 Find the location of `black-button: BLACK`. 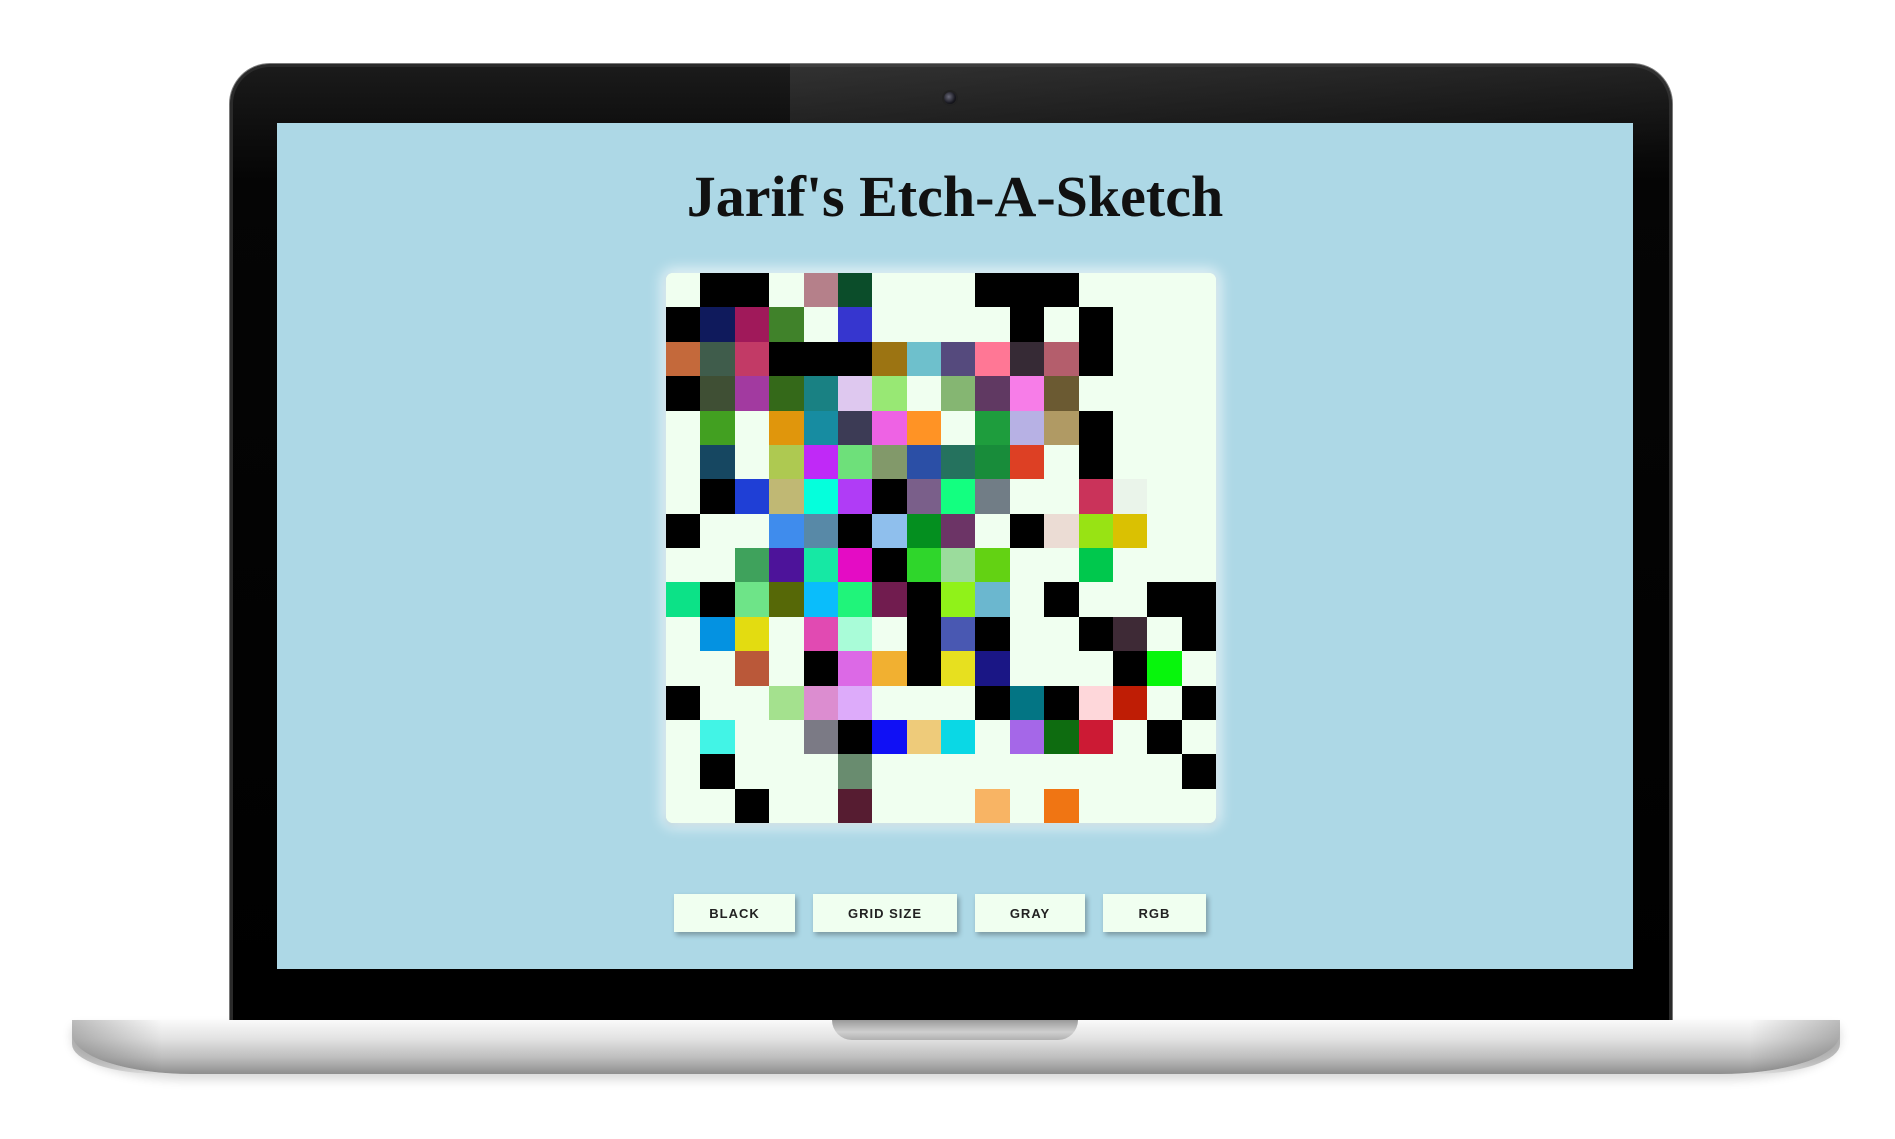

black-button: BLACK is located at coordinates (734, 913).